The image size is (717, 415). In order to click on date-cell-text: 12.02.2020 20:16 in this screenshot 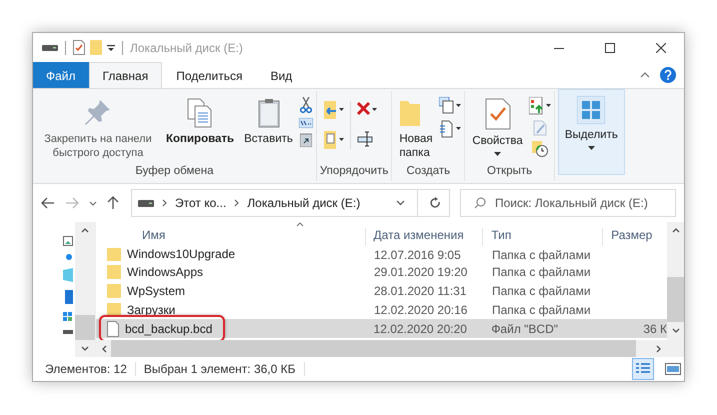, I will do `click(420, 309)`.